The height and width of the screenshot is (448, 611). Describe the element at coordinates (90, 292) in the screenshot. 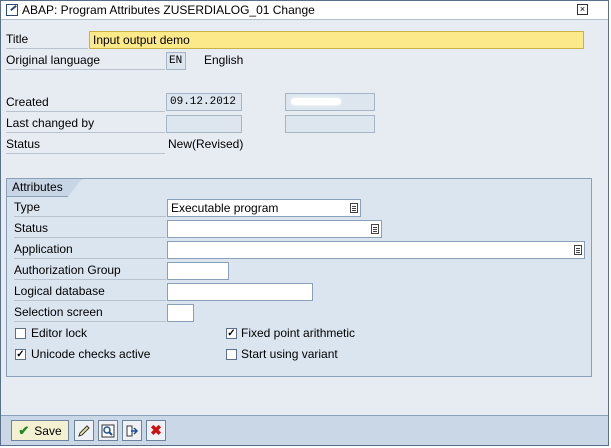

I see `logical-database-label: Logical database` at that location.